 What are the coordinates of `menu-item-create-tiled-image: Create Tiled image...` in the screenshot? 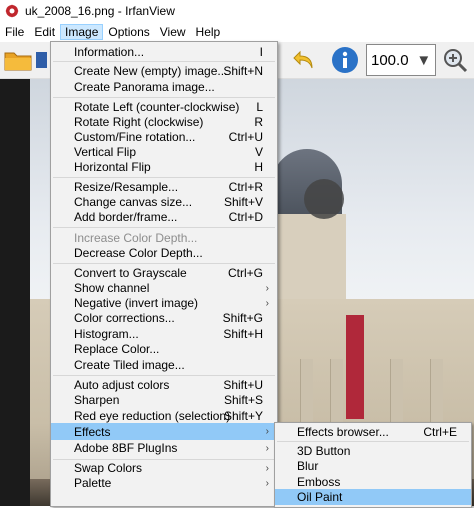 It's located at (164, 365).